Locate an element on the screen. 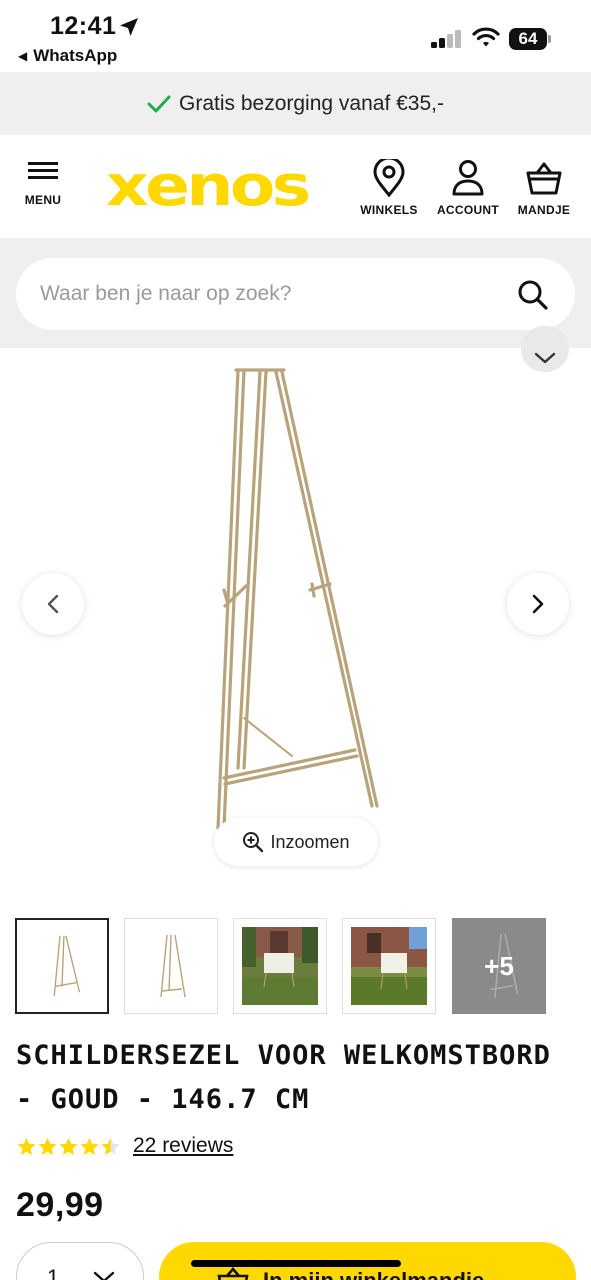 This screenshot has width=591, height=1280. hamburger-icon is located at coordinates (43, 170).